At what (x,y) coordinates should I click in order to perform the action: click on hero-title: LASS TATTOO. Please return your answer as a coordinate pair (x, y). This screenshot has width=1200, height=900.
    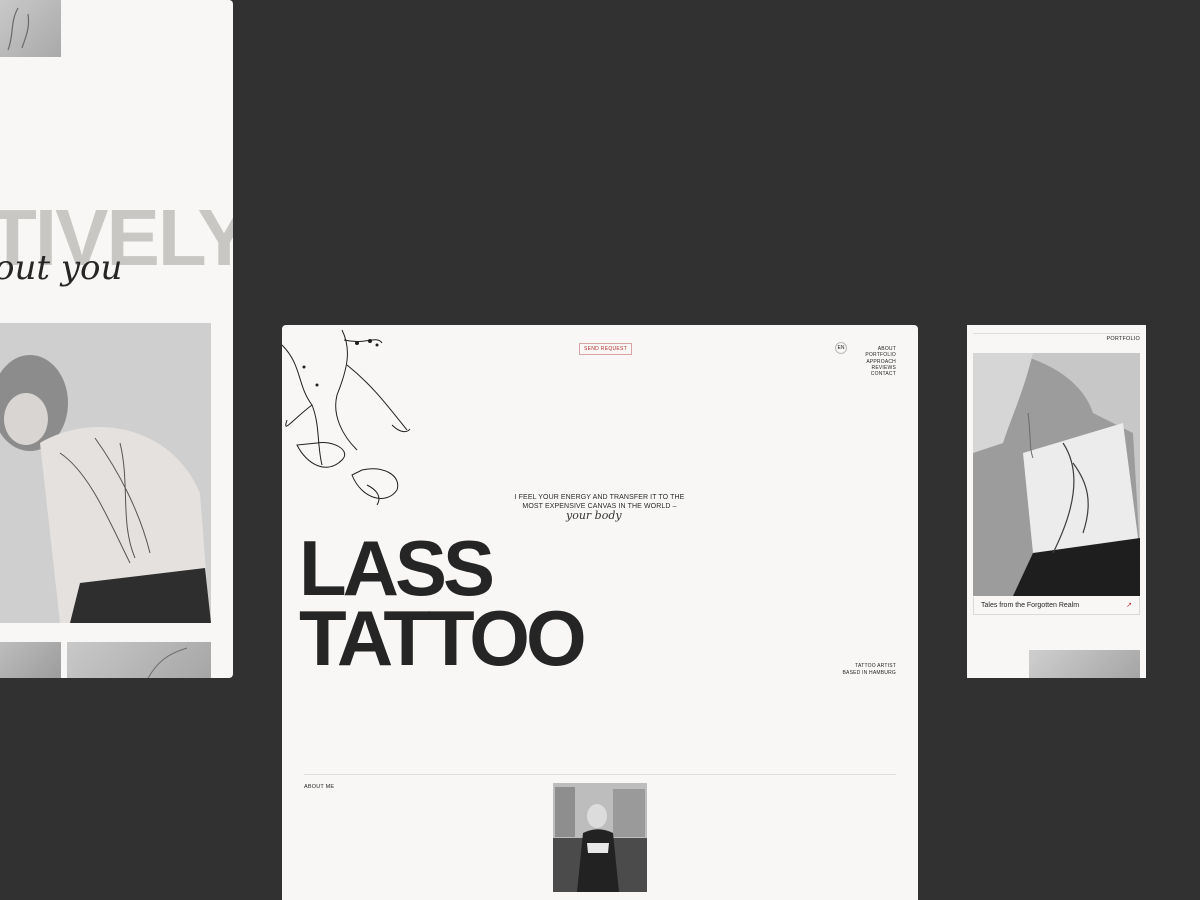
    Looking at the image, I should click on (443, 603).